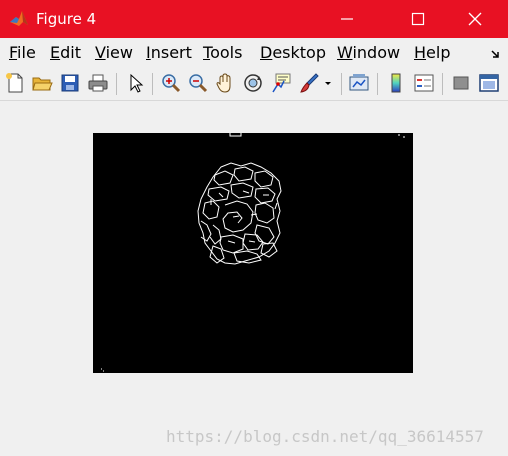 Image resolution: width=508 pixels, height=456 pixels. Describe the element at coordinates (222, 52) in the screenshot. I see `menu-tools: Tools` at that location.